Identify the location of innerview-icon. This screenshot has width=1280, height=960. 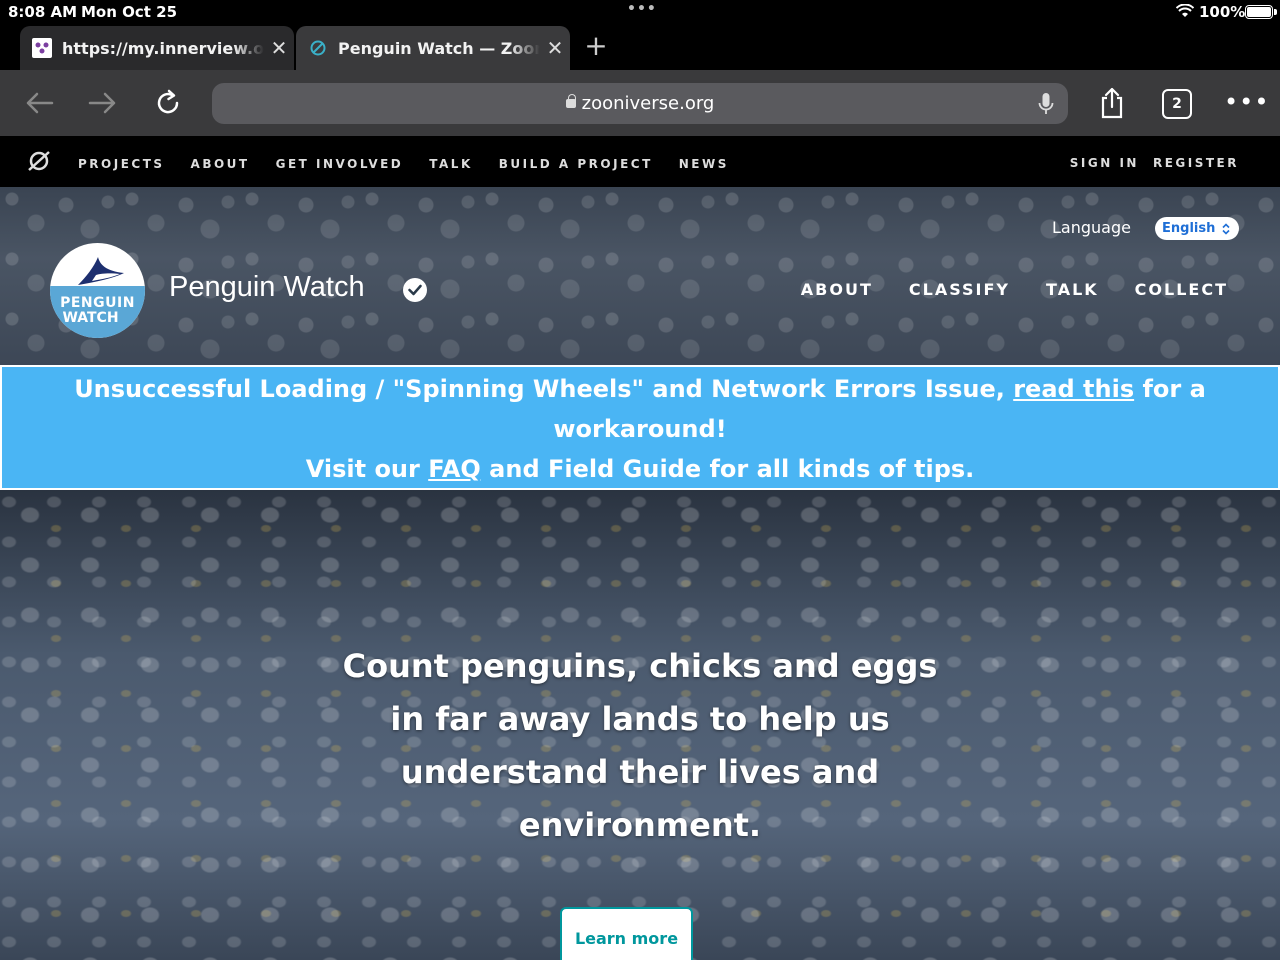
(42, 48).